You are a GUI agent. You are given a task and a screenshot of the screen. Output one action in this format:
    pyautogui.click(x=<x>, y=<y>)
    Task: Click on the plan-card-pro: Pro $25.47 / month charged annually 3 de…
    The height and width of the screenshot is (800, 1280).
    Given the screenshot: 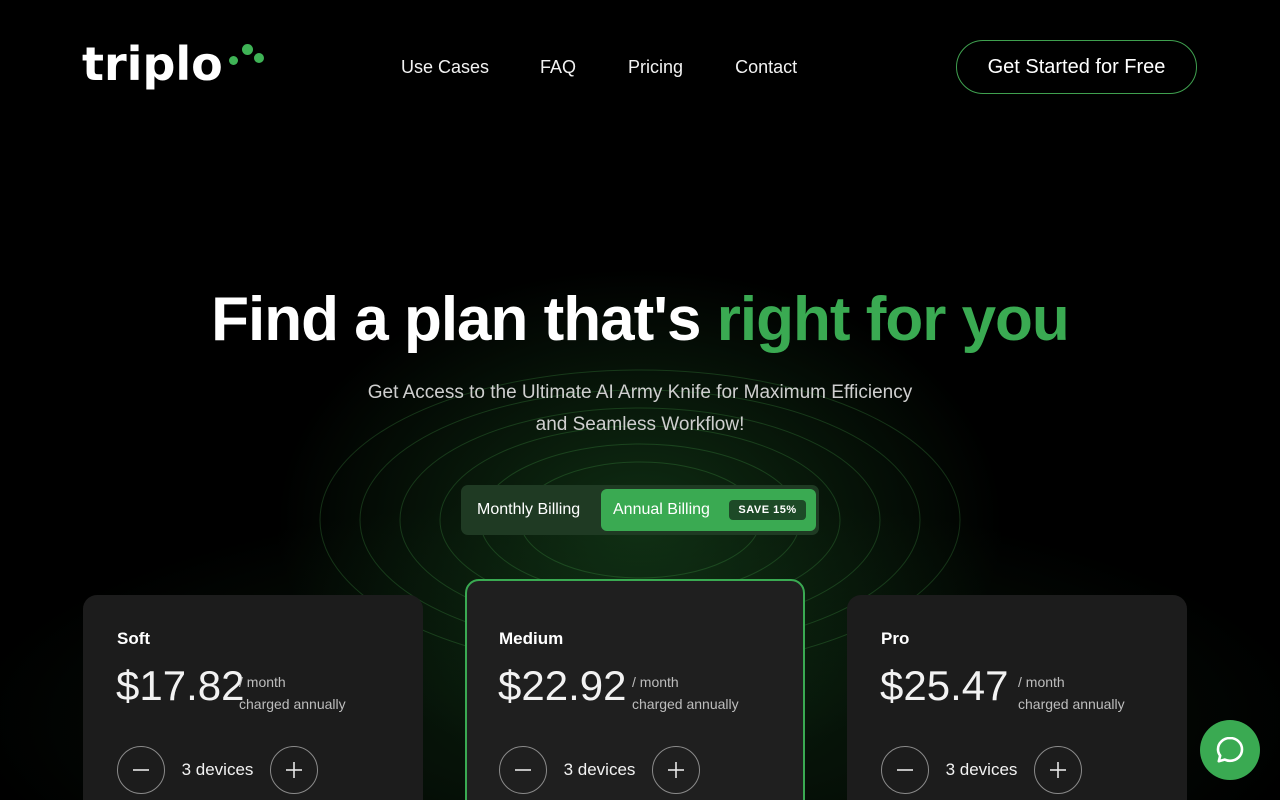 What is the action you would take?
    pyautogui.click(x=1017, y=697)
    